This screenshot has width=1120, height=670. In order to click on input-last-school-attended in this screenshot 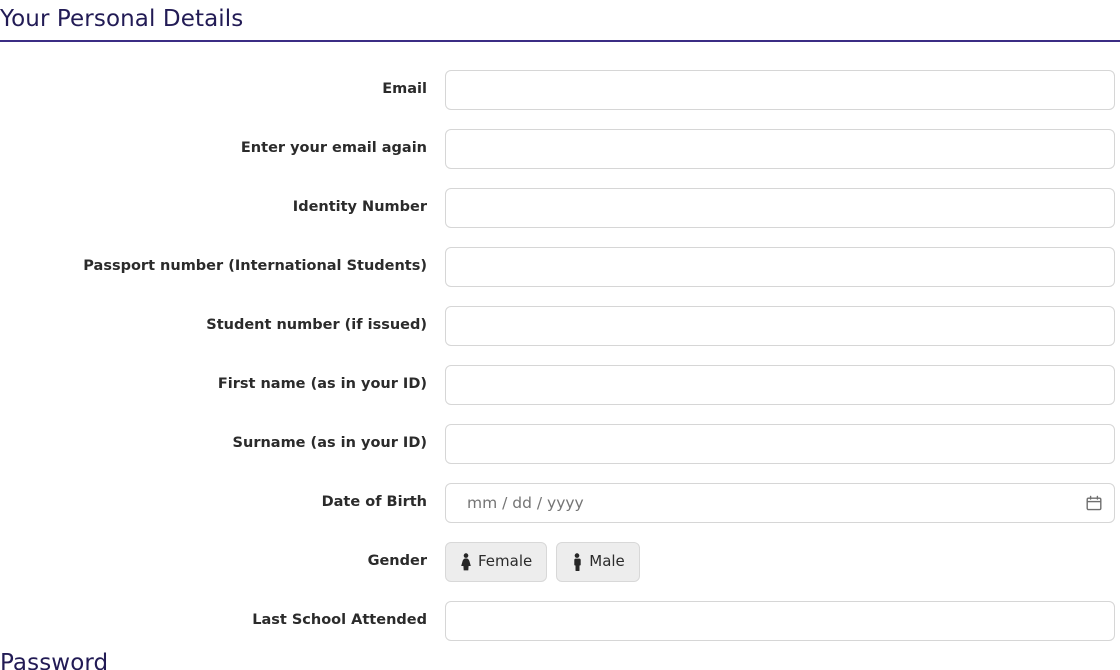, I will do `click(780, 620)`.